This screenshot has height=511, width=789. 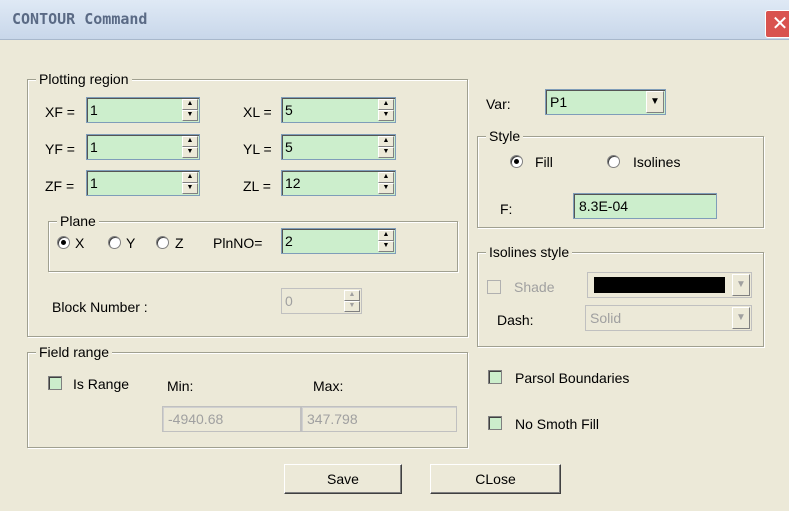 I want to click on plane-x-radio, so click(x=63, y=242).